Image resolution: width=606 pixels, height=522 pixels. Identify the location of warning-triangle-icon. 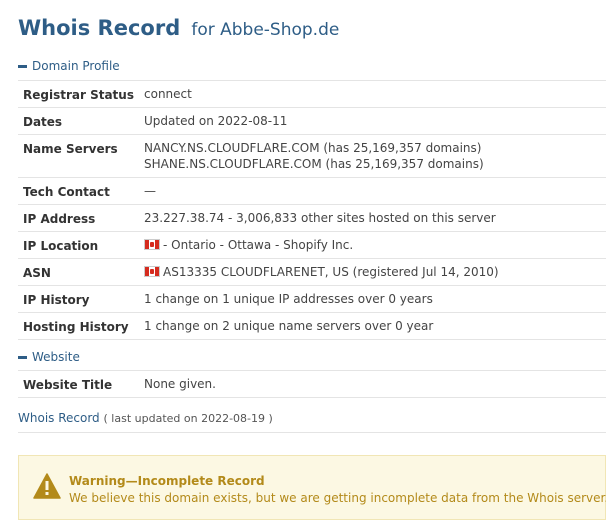
(47, 486).